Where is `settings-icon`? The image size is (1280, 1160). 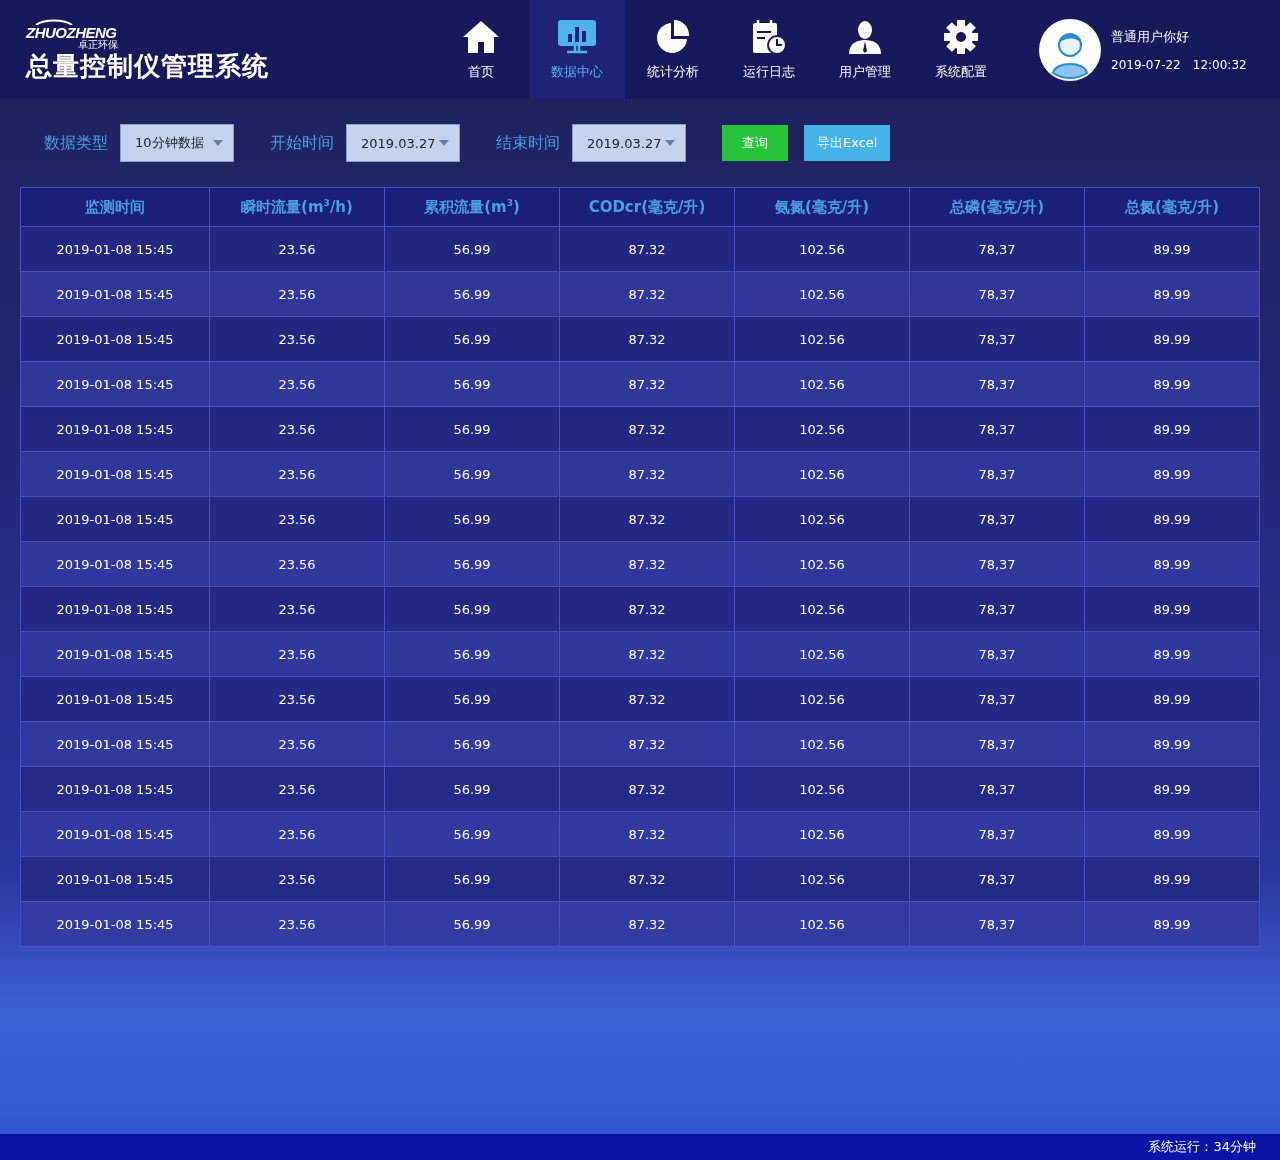
settings-icon is located at coordinates (961, 36).